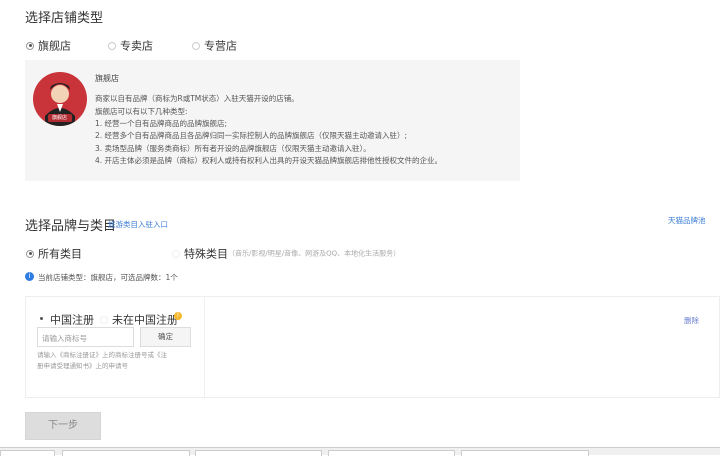 The image size is (720, 456). I want to click on description-line: 商家以自有品牌（商标为R或TM状态）入驻天猫开设的店铺。, so click(197, 98).